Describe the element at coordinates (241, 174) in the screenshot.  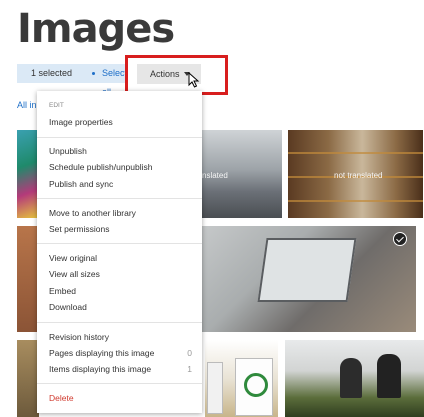
I see `image-tile: nslated` at that location.